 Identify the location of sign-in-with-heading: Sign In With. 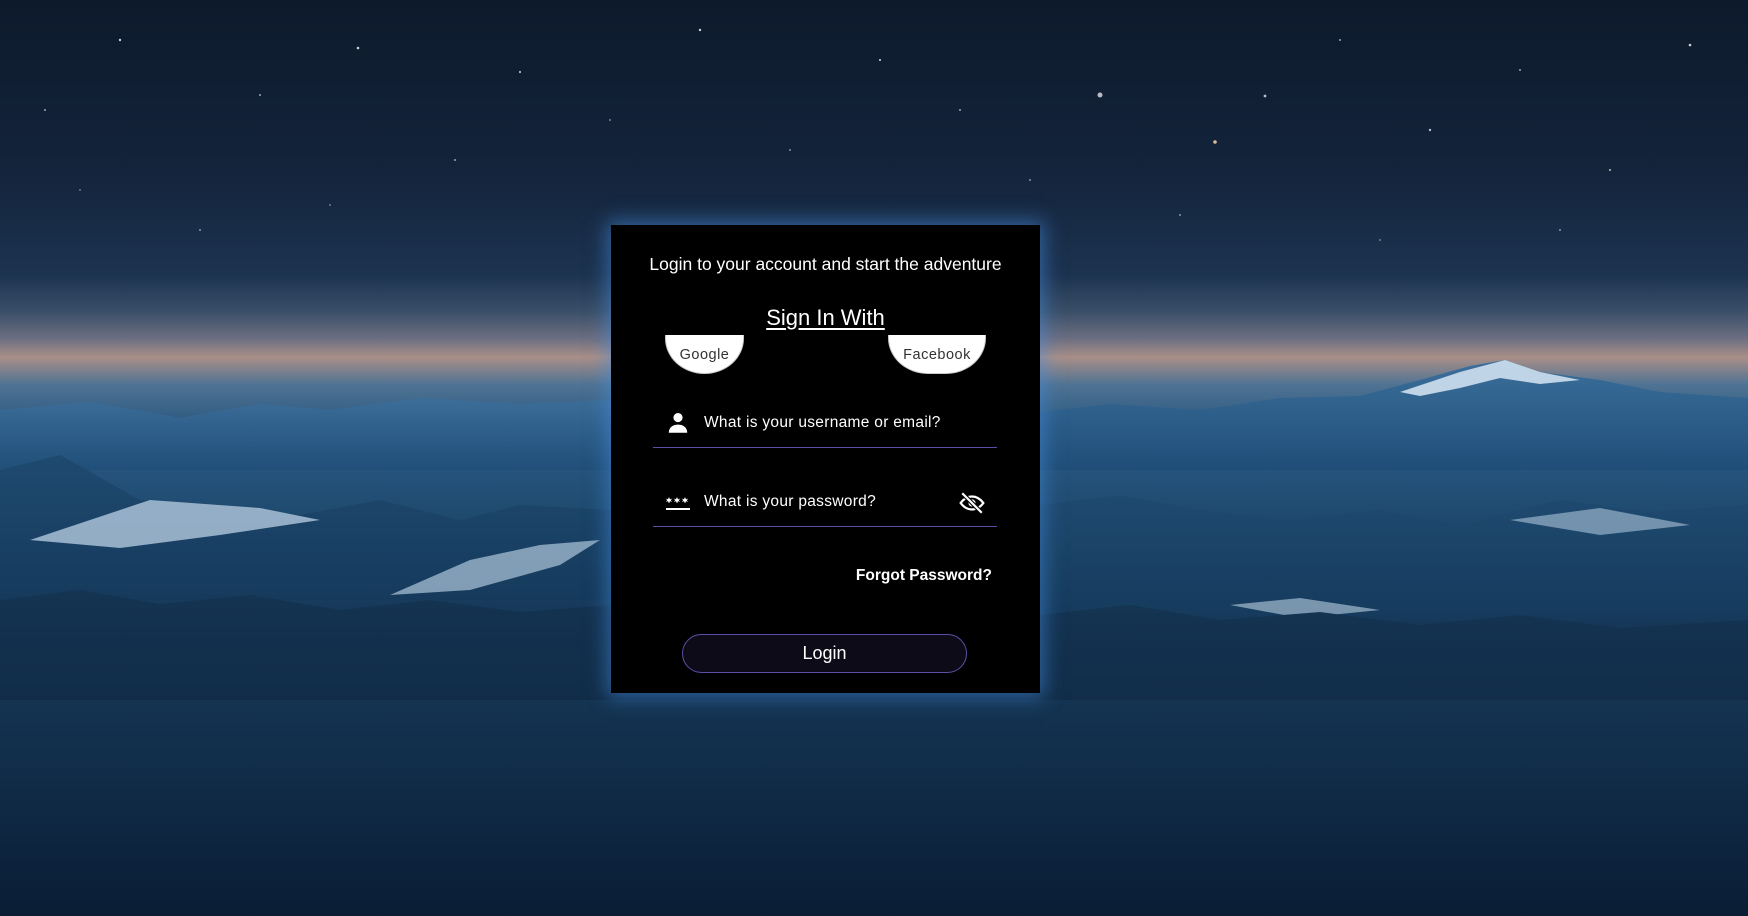
(825, 318).